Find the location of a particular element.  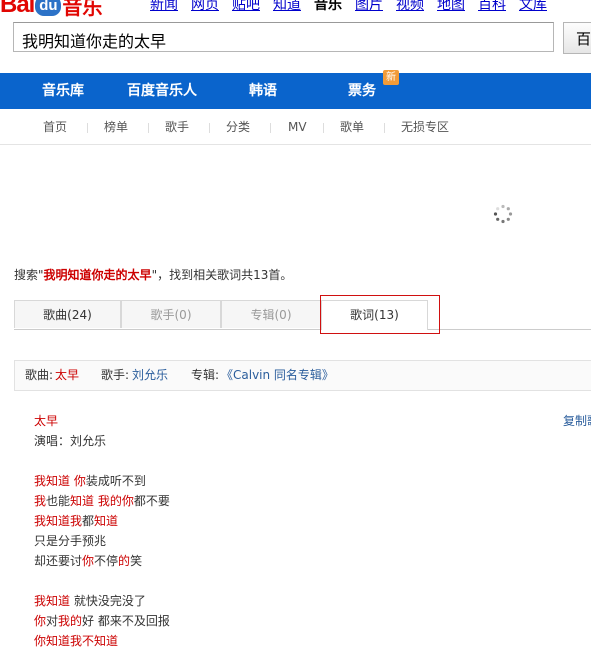

search-result-summary: 搜索"我明知道你走的太早"，找到相关歌词共13首。 is located at coordinates (153, 274).